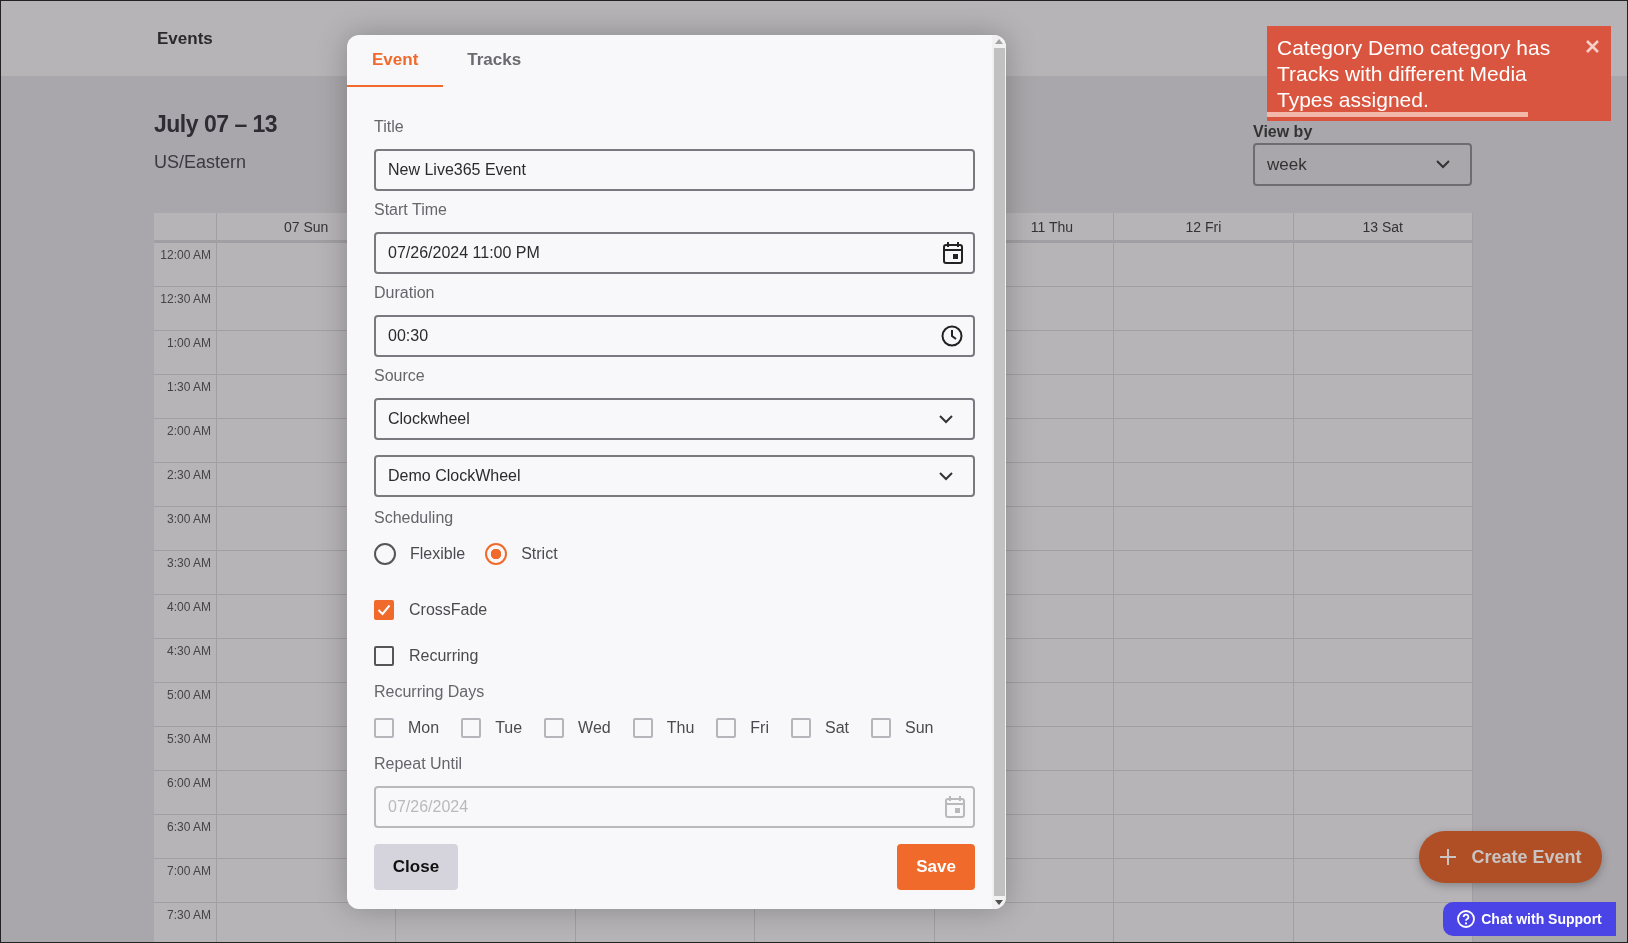 This screenshot has height=943, width=1628. I want to click on field-label: Source, so click(399, 376).